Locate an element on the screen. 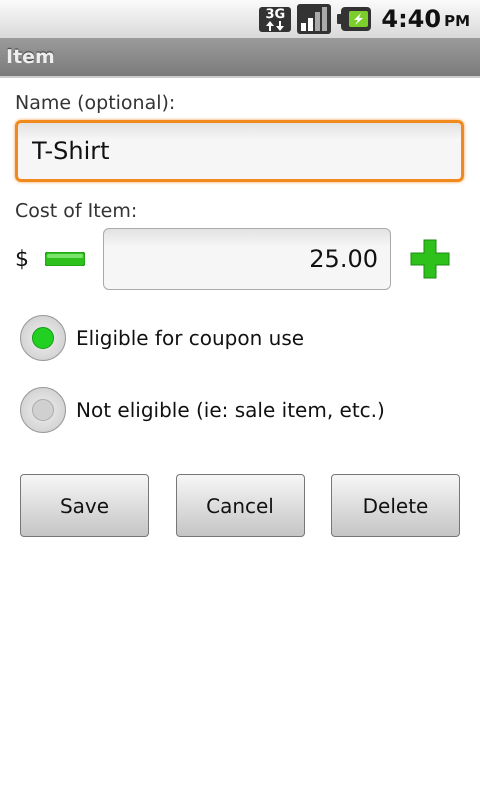  option-label: Not eligible (ie: sale item, etc.) is located at coordinates (230, 410).